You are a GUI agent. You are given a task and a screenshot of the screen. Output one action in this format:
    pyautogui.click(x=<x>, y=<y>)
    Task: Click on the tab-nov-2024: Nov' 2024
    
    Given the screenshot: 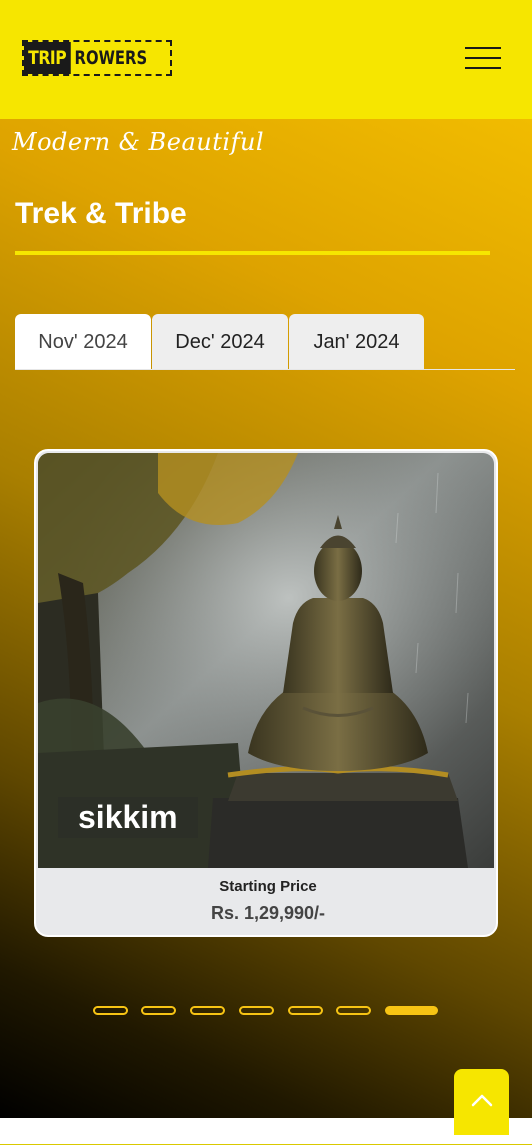 What is the action you would take?
    pyautogui.click(x=83, y=342)
    